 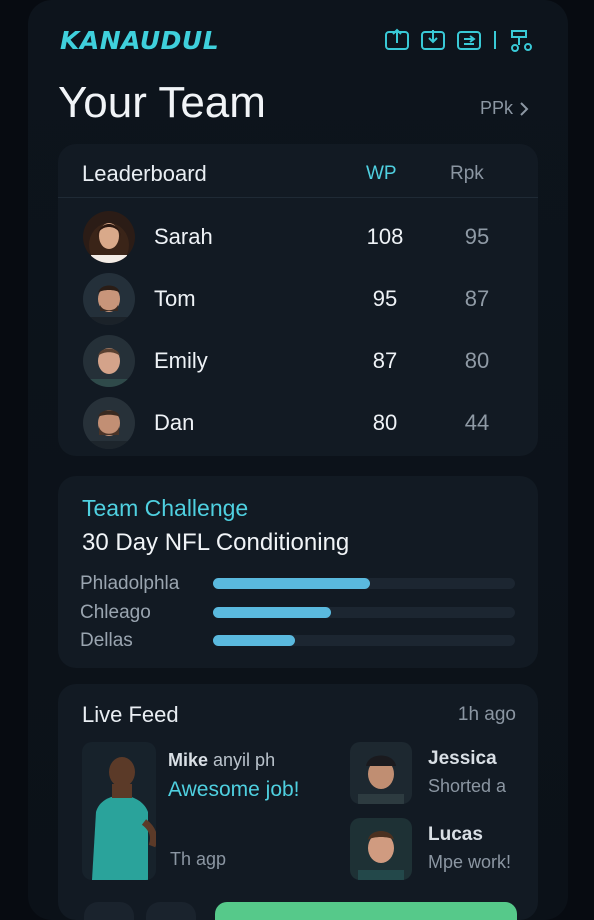 What do you see at coordinates (477, 422) in the screenshot?
I see `player-rpk: 44` at bounding box center [477, 422].